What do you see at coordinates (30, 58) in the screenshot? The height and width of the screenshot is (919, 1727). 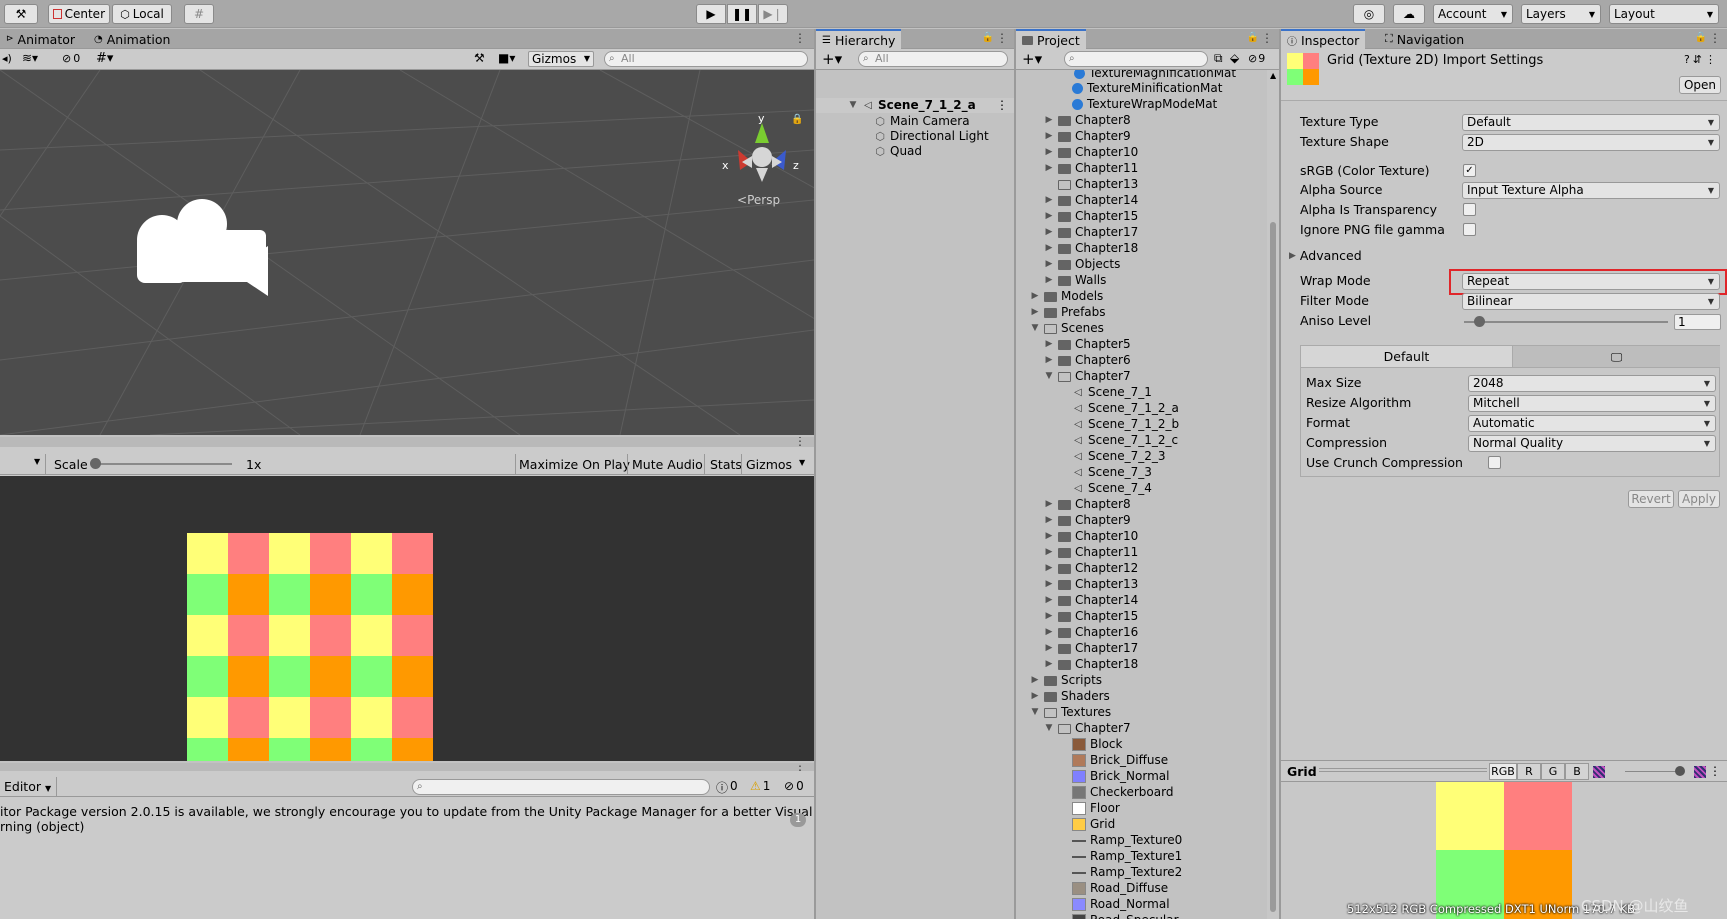 I see `effects-icon: ≋▾` at bounding box center [30, 58].